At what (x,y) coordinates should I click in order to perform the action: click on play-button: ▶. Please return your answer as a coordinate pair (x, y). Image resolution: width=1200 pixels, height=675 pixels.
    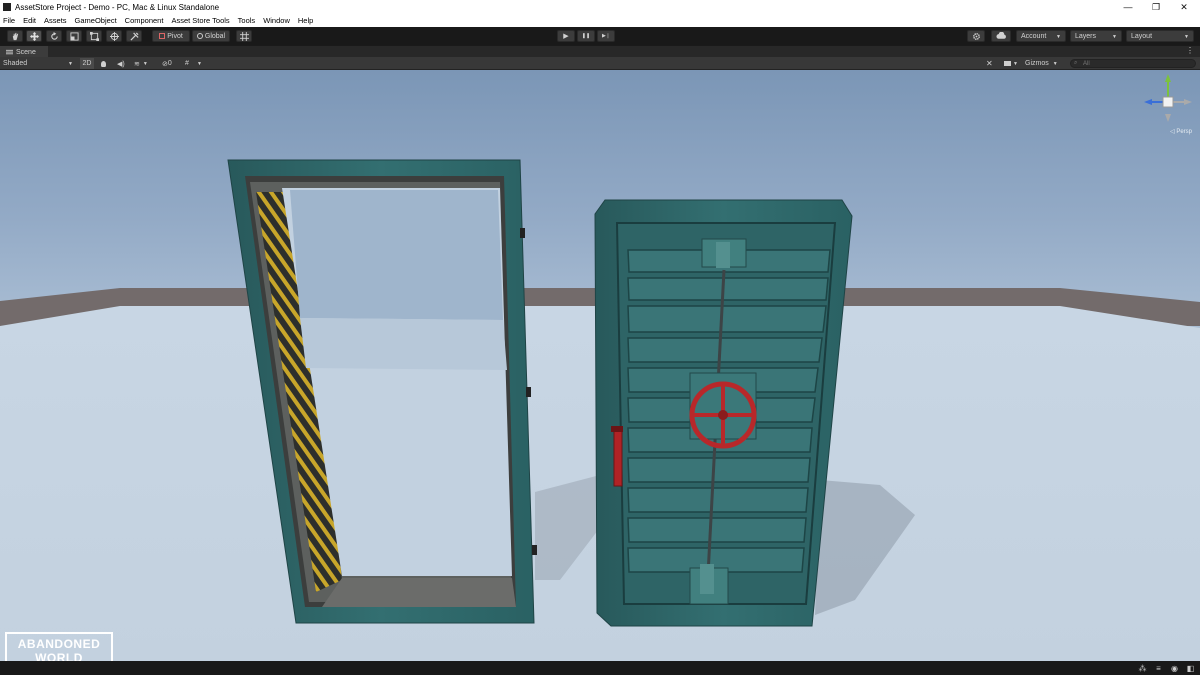
    Looking at the image, I should click on (566, 36).